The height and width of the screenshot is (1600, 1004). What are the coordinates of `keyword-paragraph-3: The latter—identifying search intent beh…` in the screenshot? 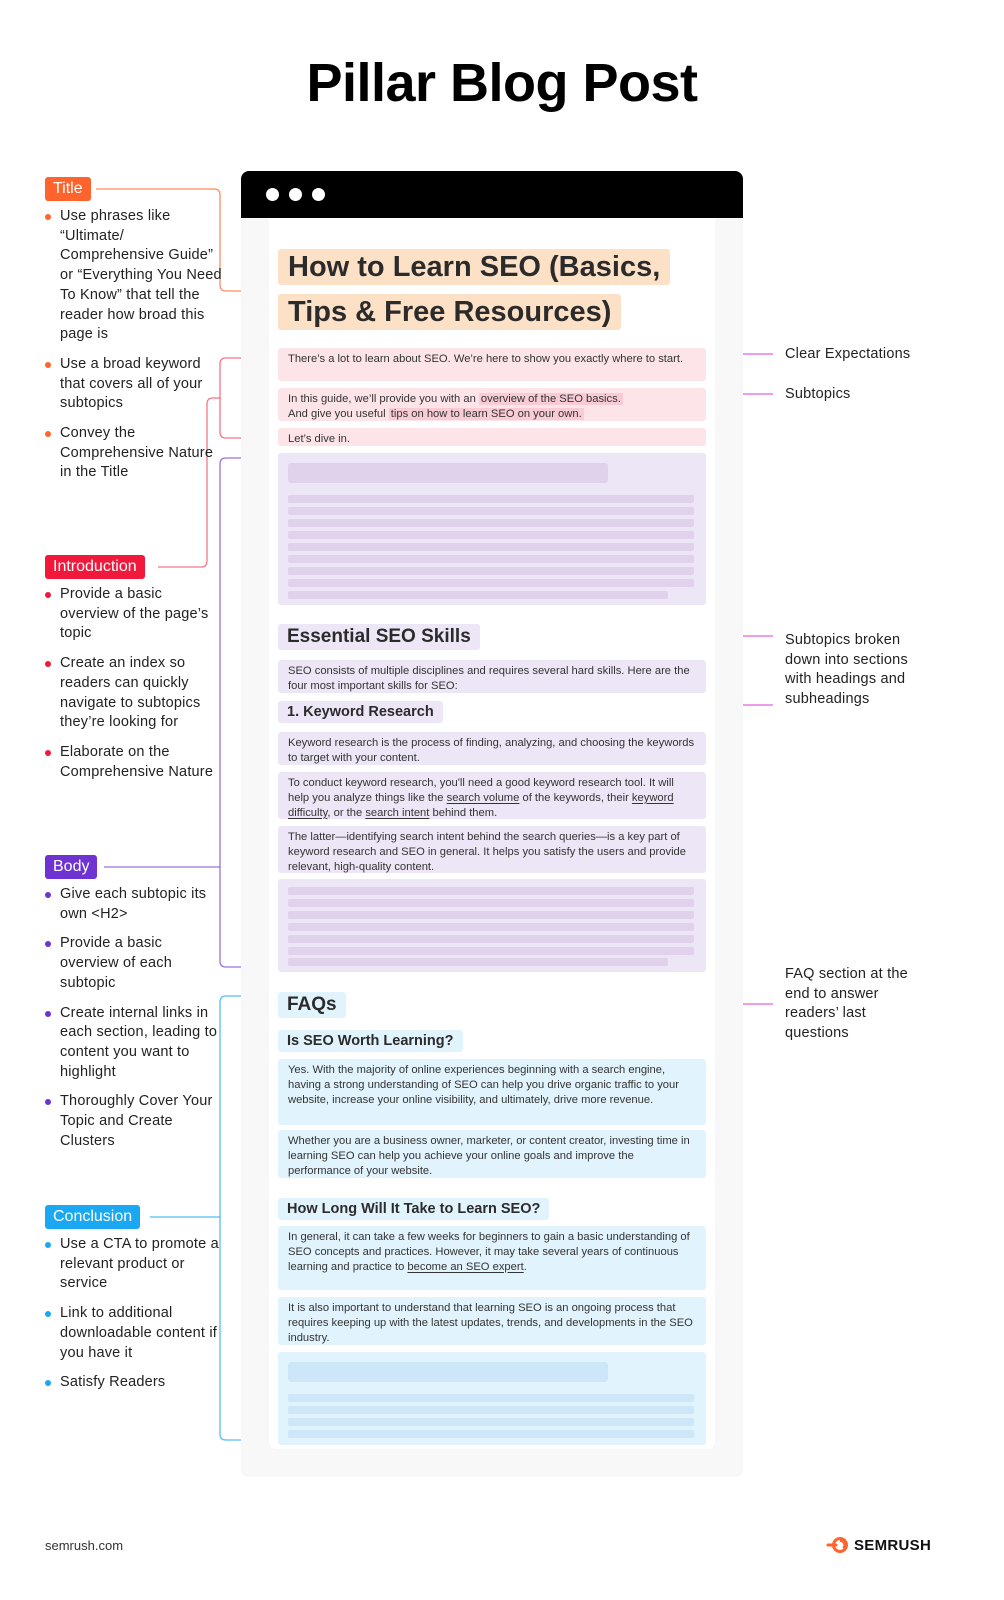 It's located at (492, 849).